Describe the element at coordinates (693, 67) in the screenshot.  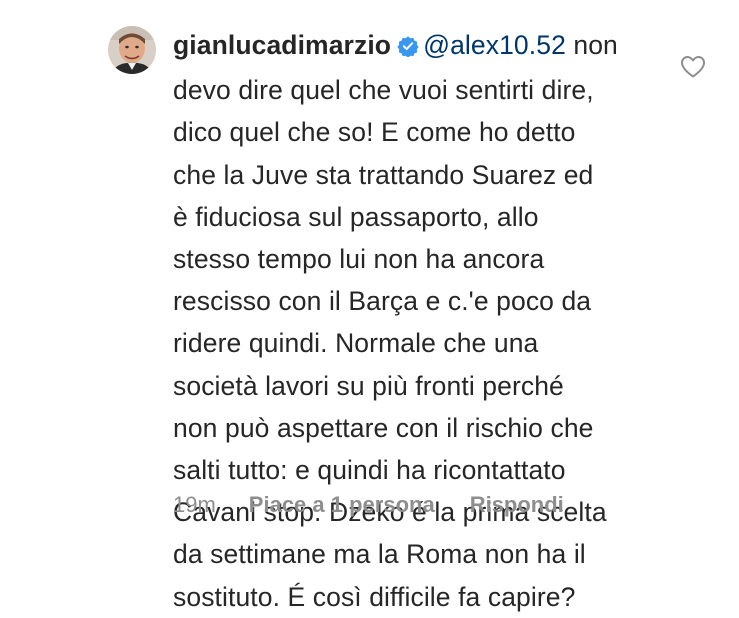
I see `heart-outline-icon` at that location.